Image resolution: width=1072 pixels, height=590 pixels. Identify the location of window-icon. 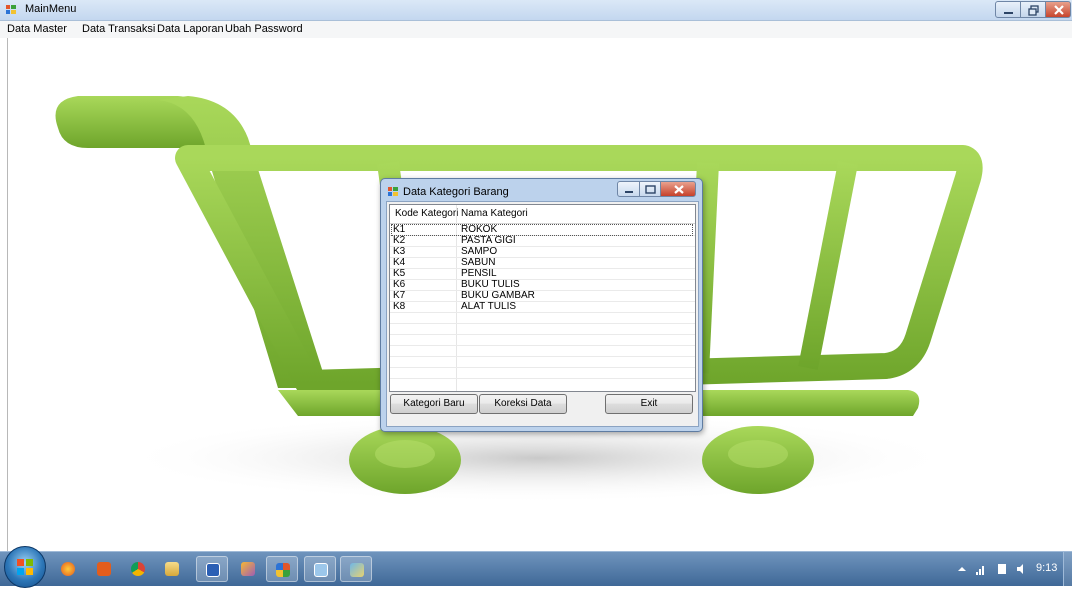
(321, 570).